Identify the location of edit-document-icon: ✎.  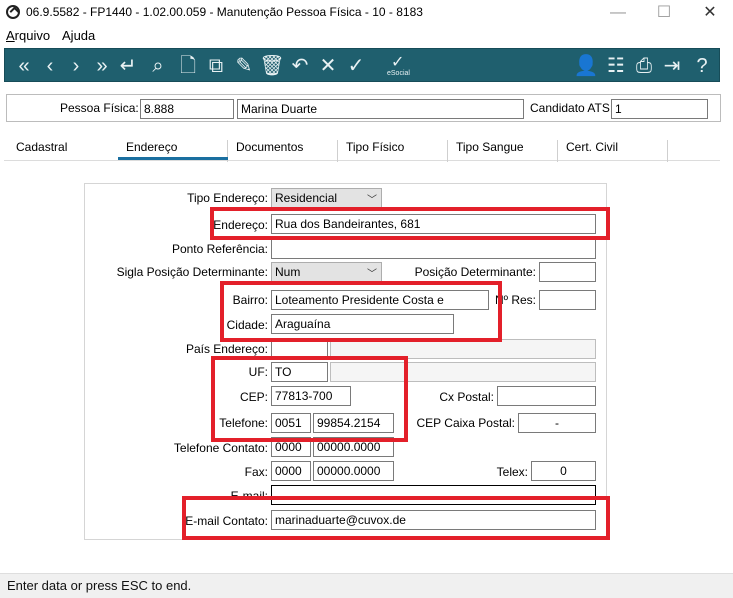
(244, 66).